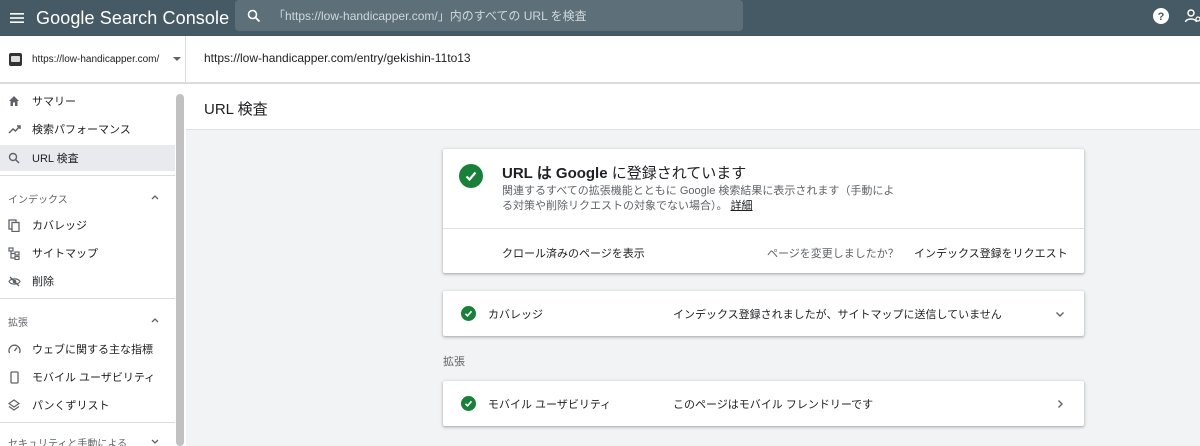  I want to click on sidebar-item-breadcrumbs: パンくずリスト, so click(87, 405).